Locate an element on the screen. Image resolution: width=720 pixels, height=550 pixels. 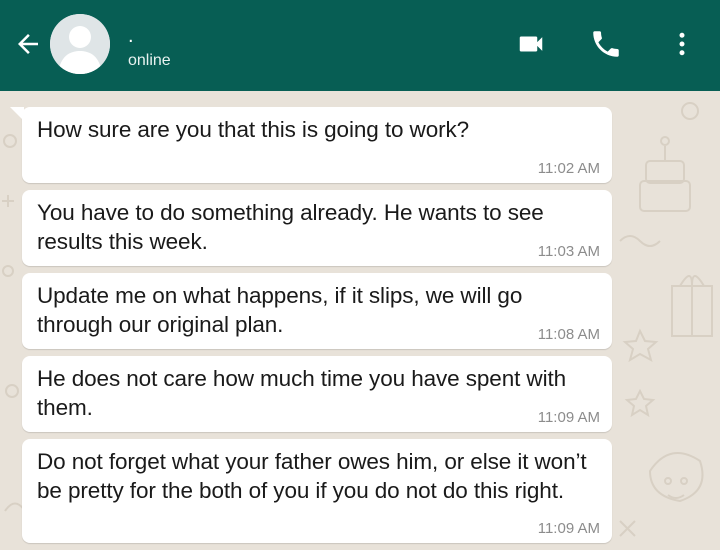
avatar is located at coordinates (80, 44).